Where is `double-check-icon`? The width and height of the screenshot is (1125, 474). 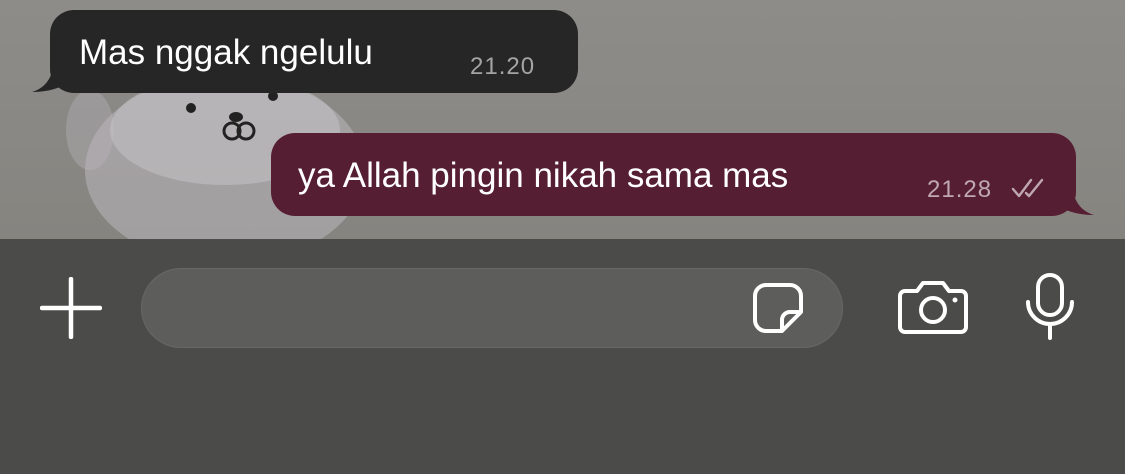
double-check-icon is located at coordinates (1027, 188).